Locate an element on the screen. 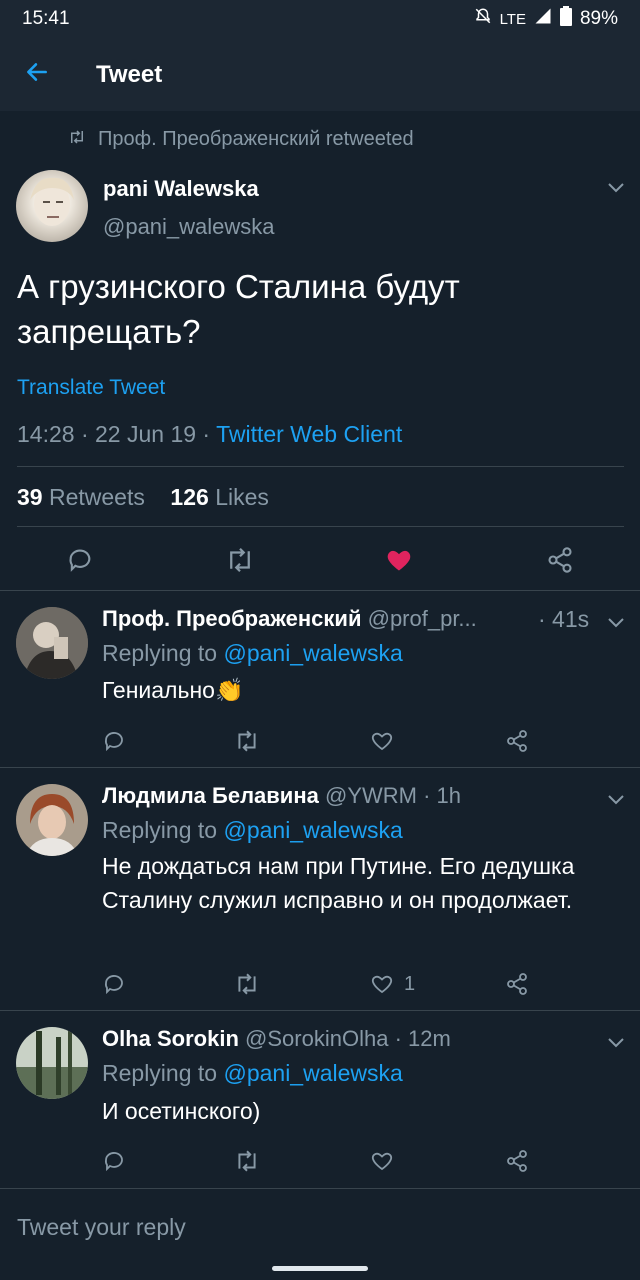  tweet-timestamp: 14:28 · 22 Jun 19 · is located at coordinates (117, 434).